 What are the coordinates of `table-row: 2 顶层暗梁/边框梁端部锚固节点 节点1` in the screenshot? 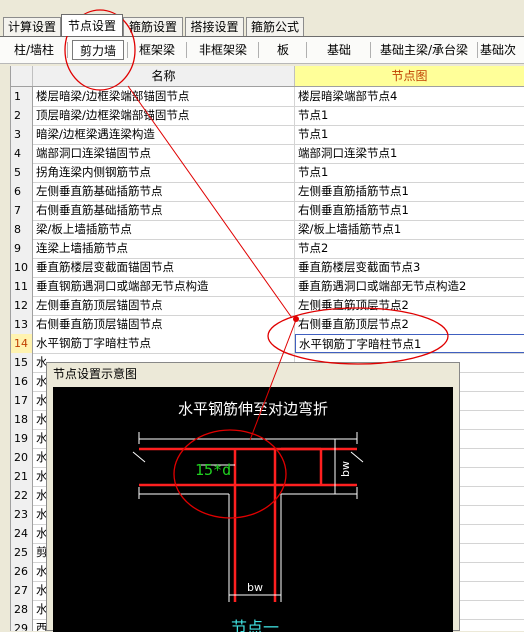 It's located at (267, 116).